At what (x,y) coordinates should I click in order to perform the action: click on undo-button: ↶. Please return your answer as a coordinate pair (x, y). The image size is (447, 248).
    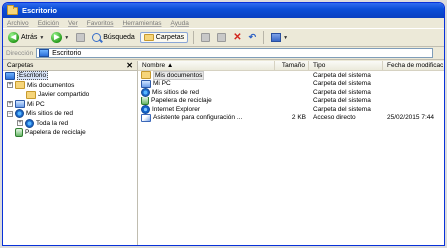
    Looking at the image, I should click on (253, 37).